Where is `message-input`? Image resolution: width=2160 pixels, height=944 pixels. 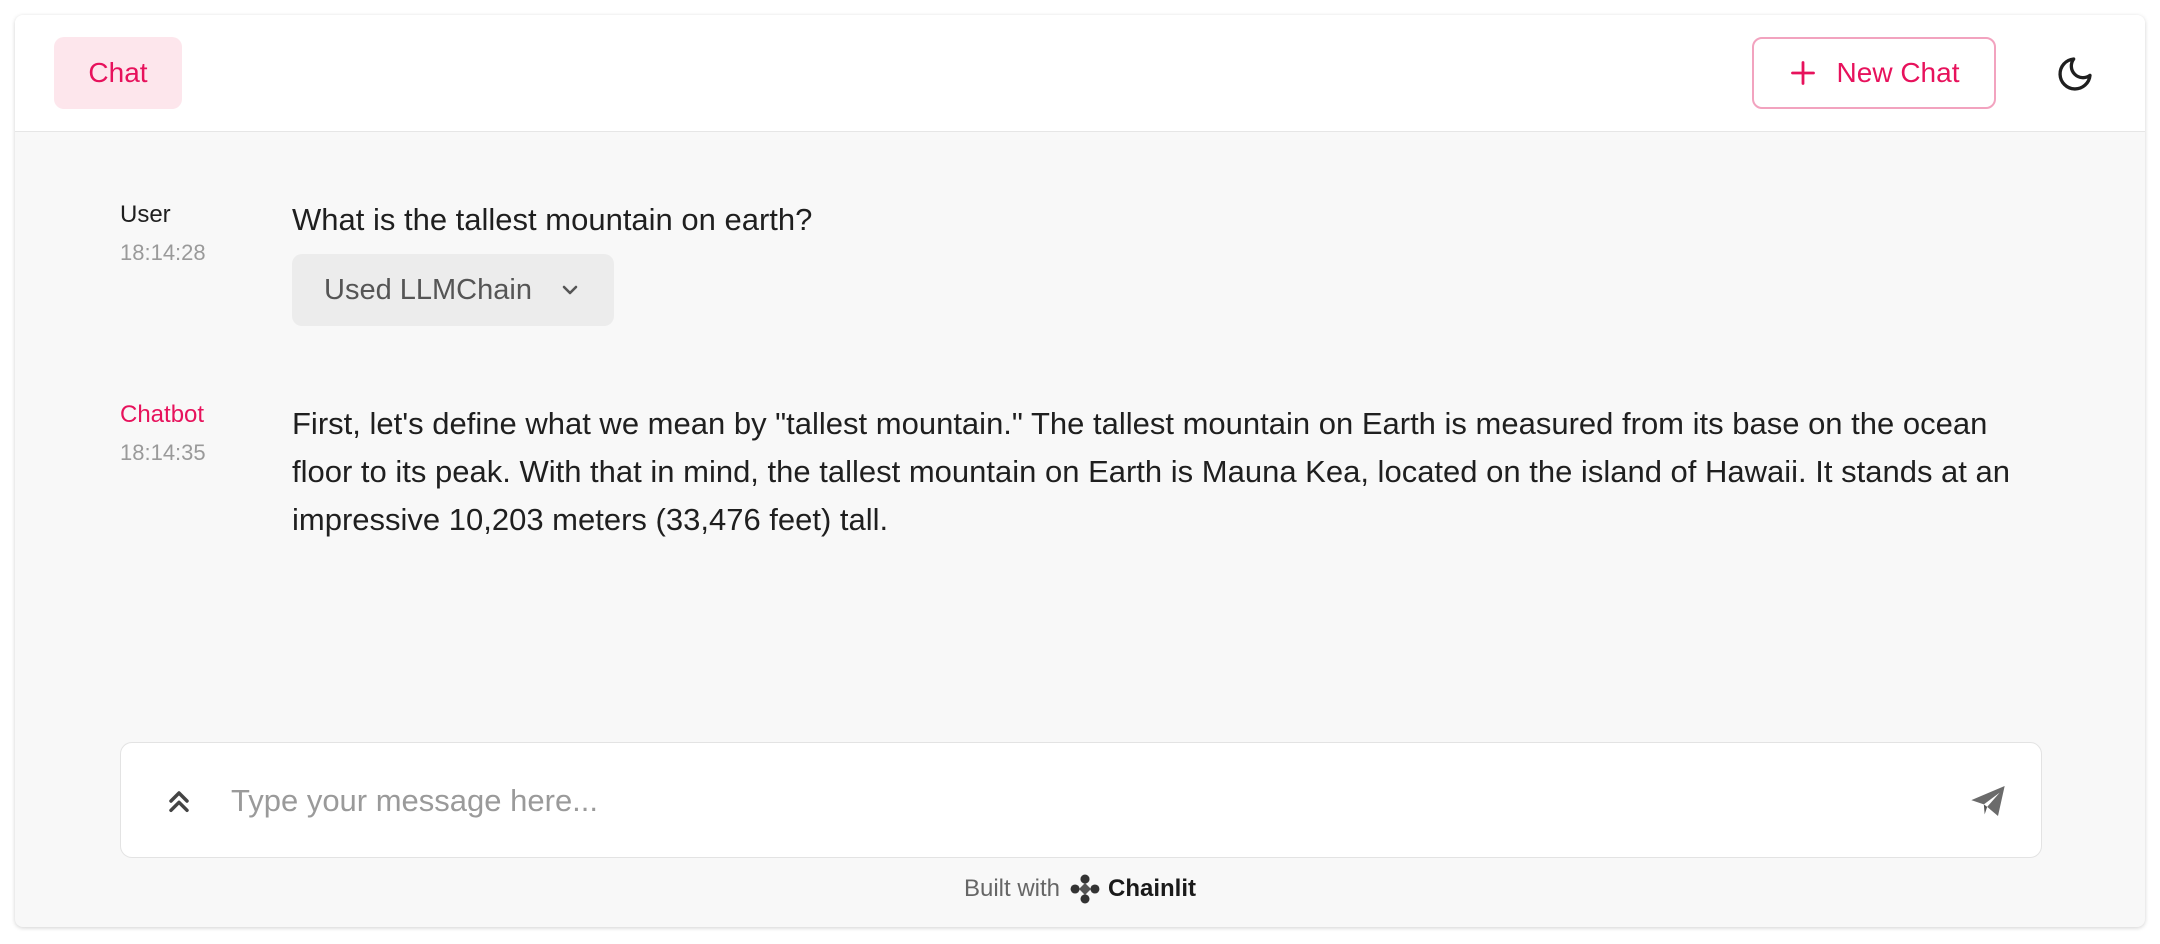 message-input is located at coordinates (1081, 801).